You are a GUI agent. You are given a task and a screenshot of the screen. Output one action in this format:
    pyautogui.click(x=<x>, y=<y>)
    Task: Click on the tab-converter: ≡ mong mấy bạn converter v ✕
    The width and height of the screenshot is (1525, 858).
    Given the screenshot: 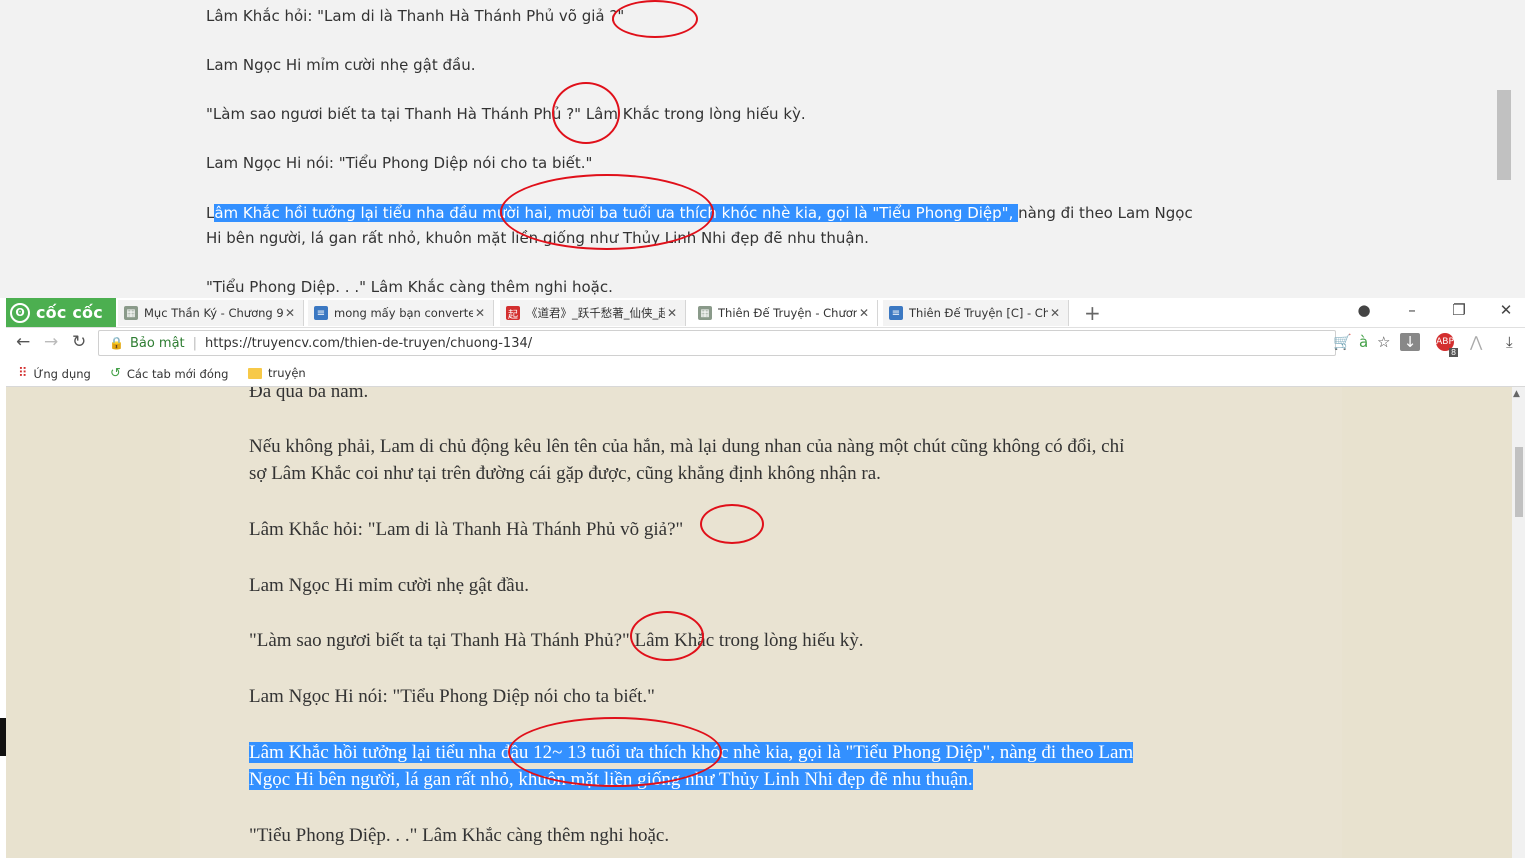 What is the action you would take?
    pyautogui.click(x=401, y=313)
    